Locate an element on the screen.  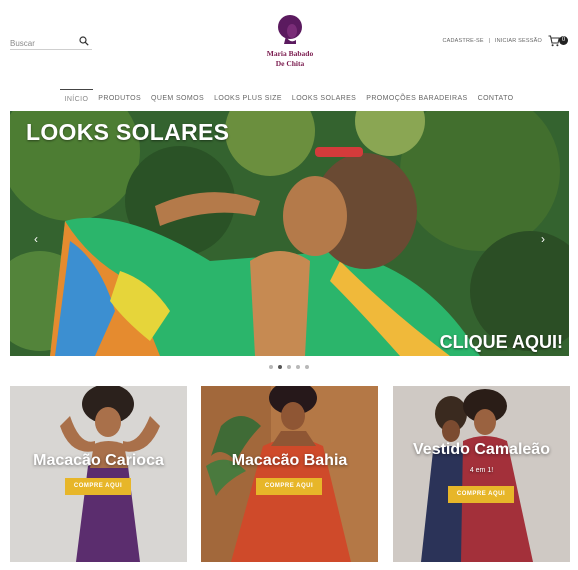
cart-button: 0 is located at coordinates (558, 41).